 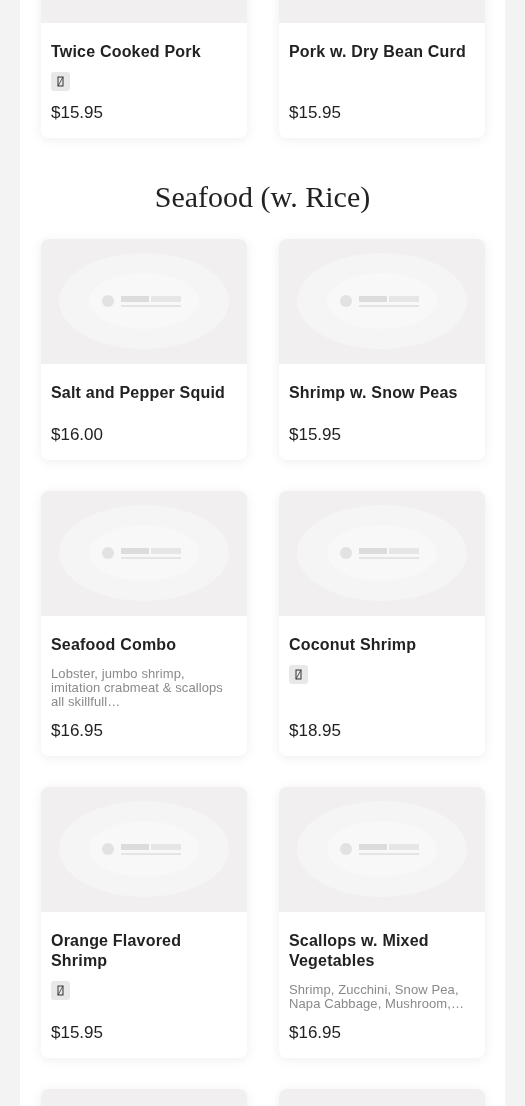 What do you see at coordinates (353, 645) in the screenshot?
I see `dish-name: Coconut Shrimp` at bounding box center [353, 645].